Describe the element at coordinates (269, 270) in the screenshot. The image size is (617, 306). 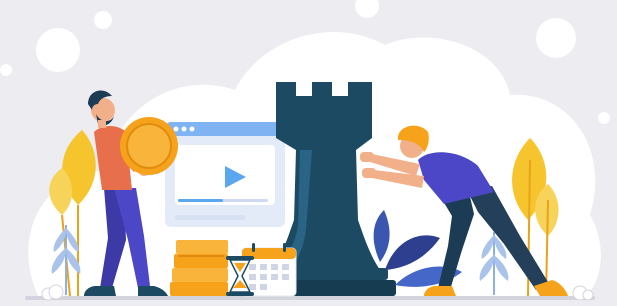
I see `calendar-icon` at that location.